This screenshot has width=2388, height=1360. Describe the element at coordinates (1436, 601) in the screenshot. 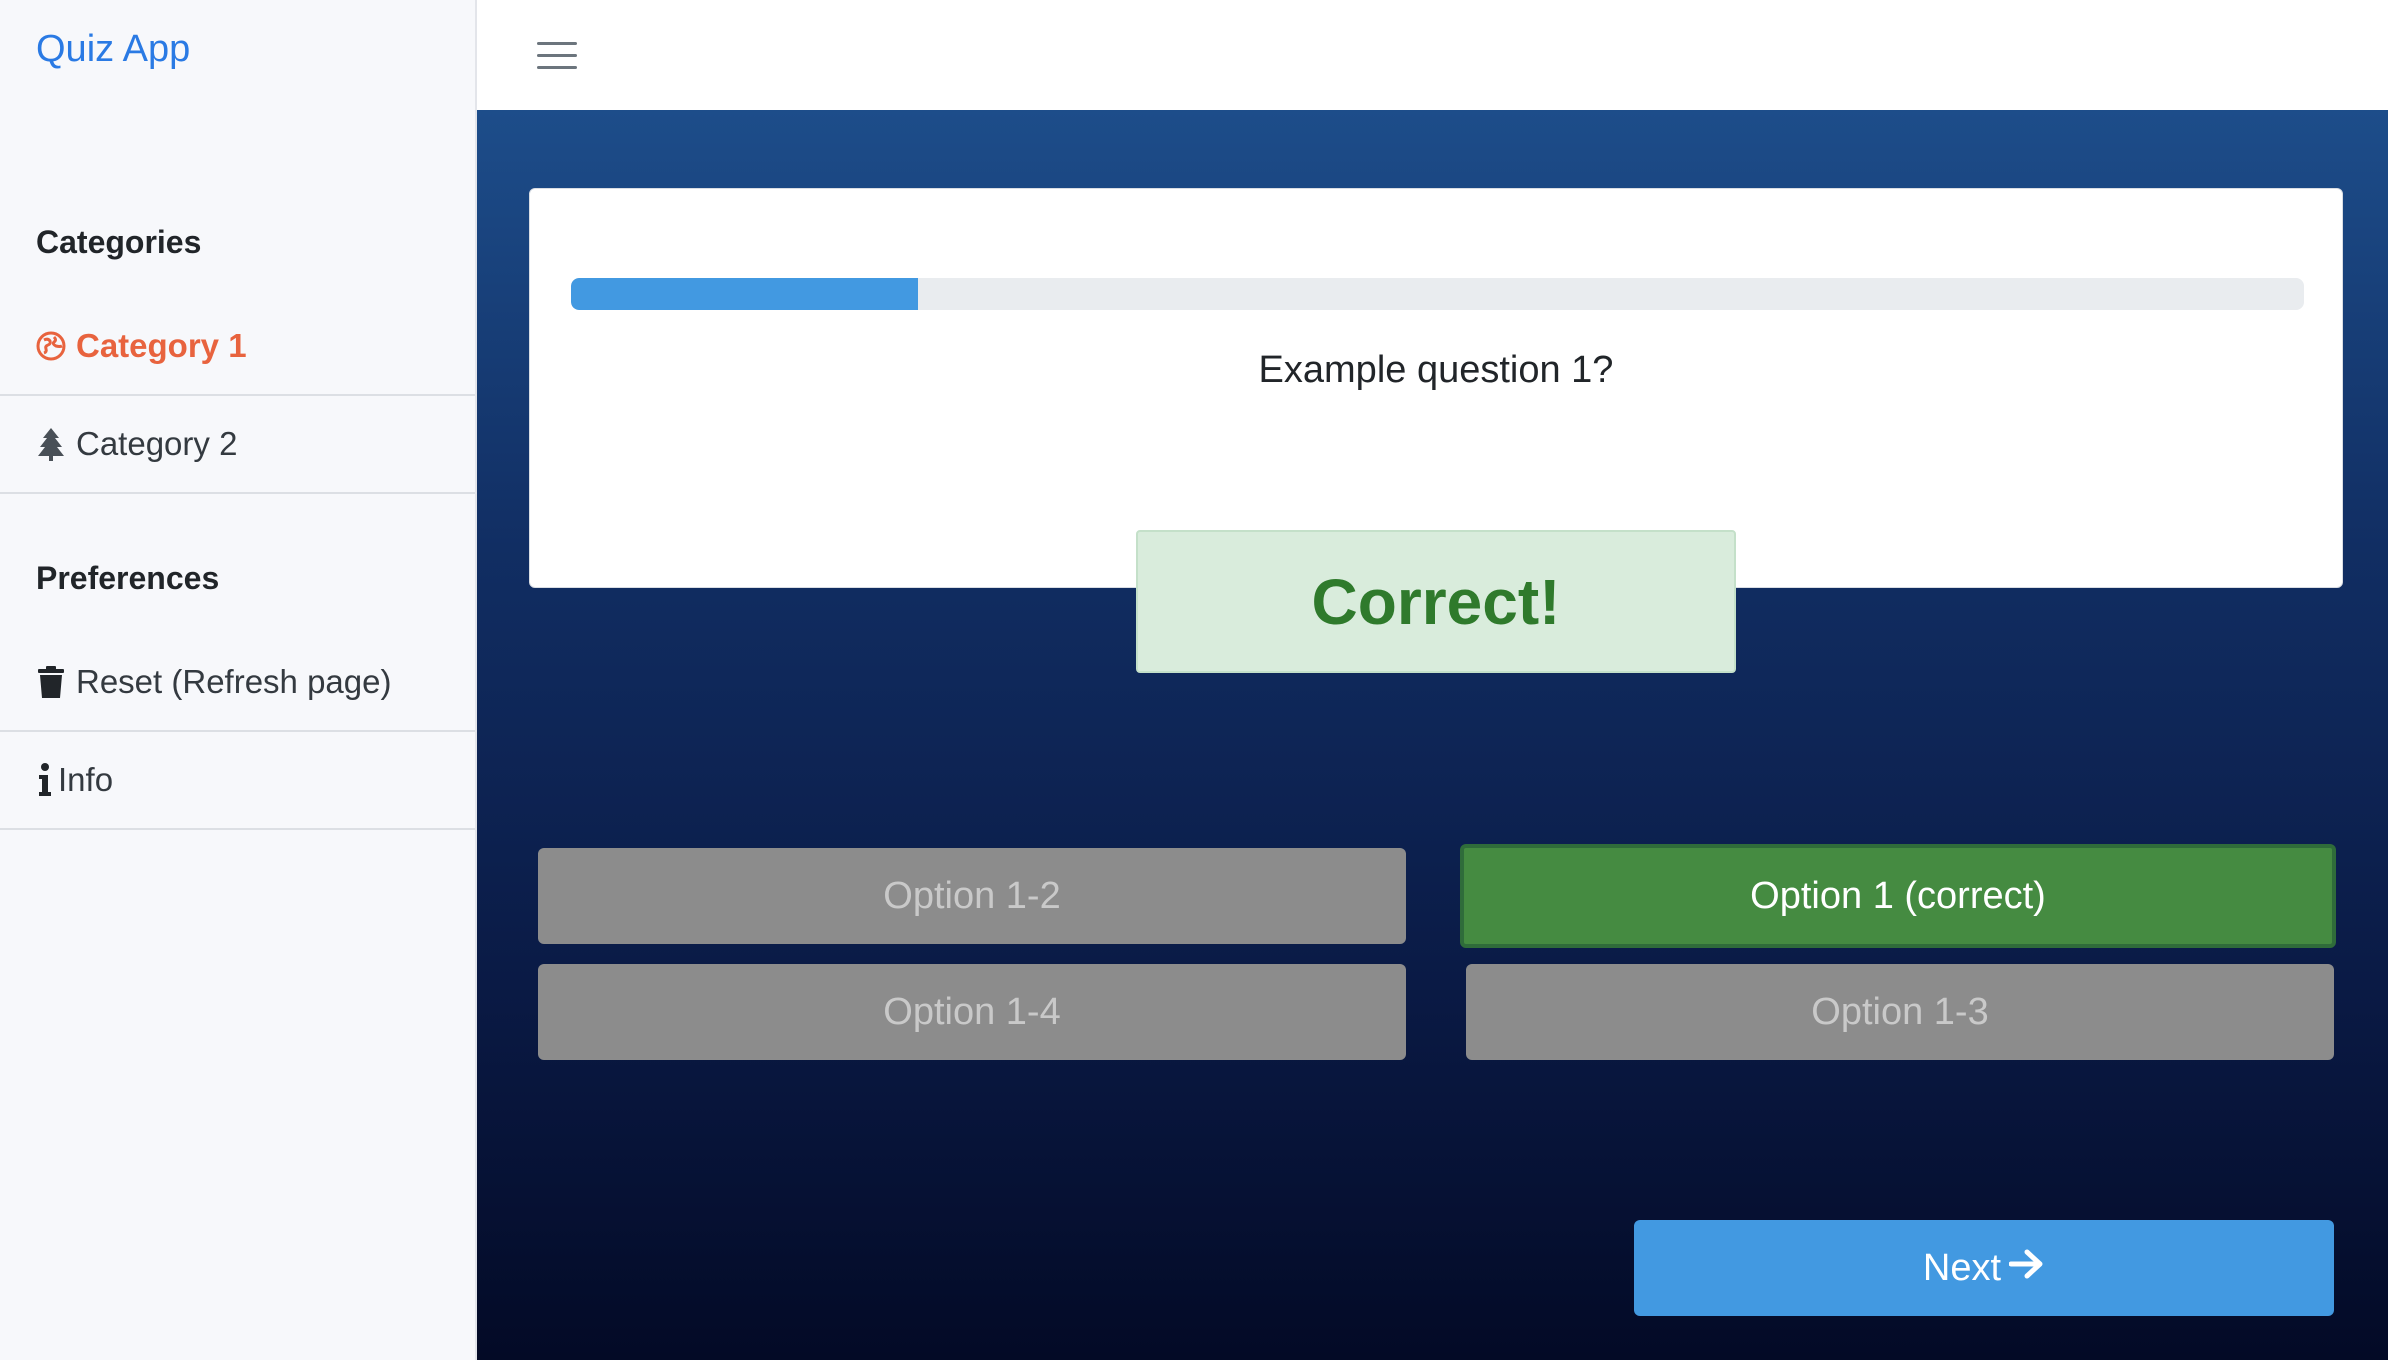

I see `feedback-banner: Correct!` at that location.